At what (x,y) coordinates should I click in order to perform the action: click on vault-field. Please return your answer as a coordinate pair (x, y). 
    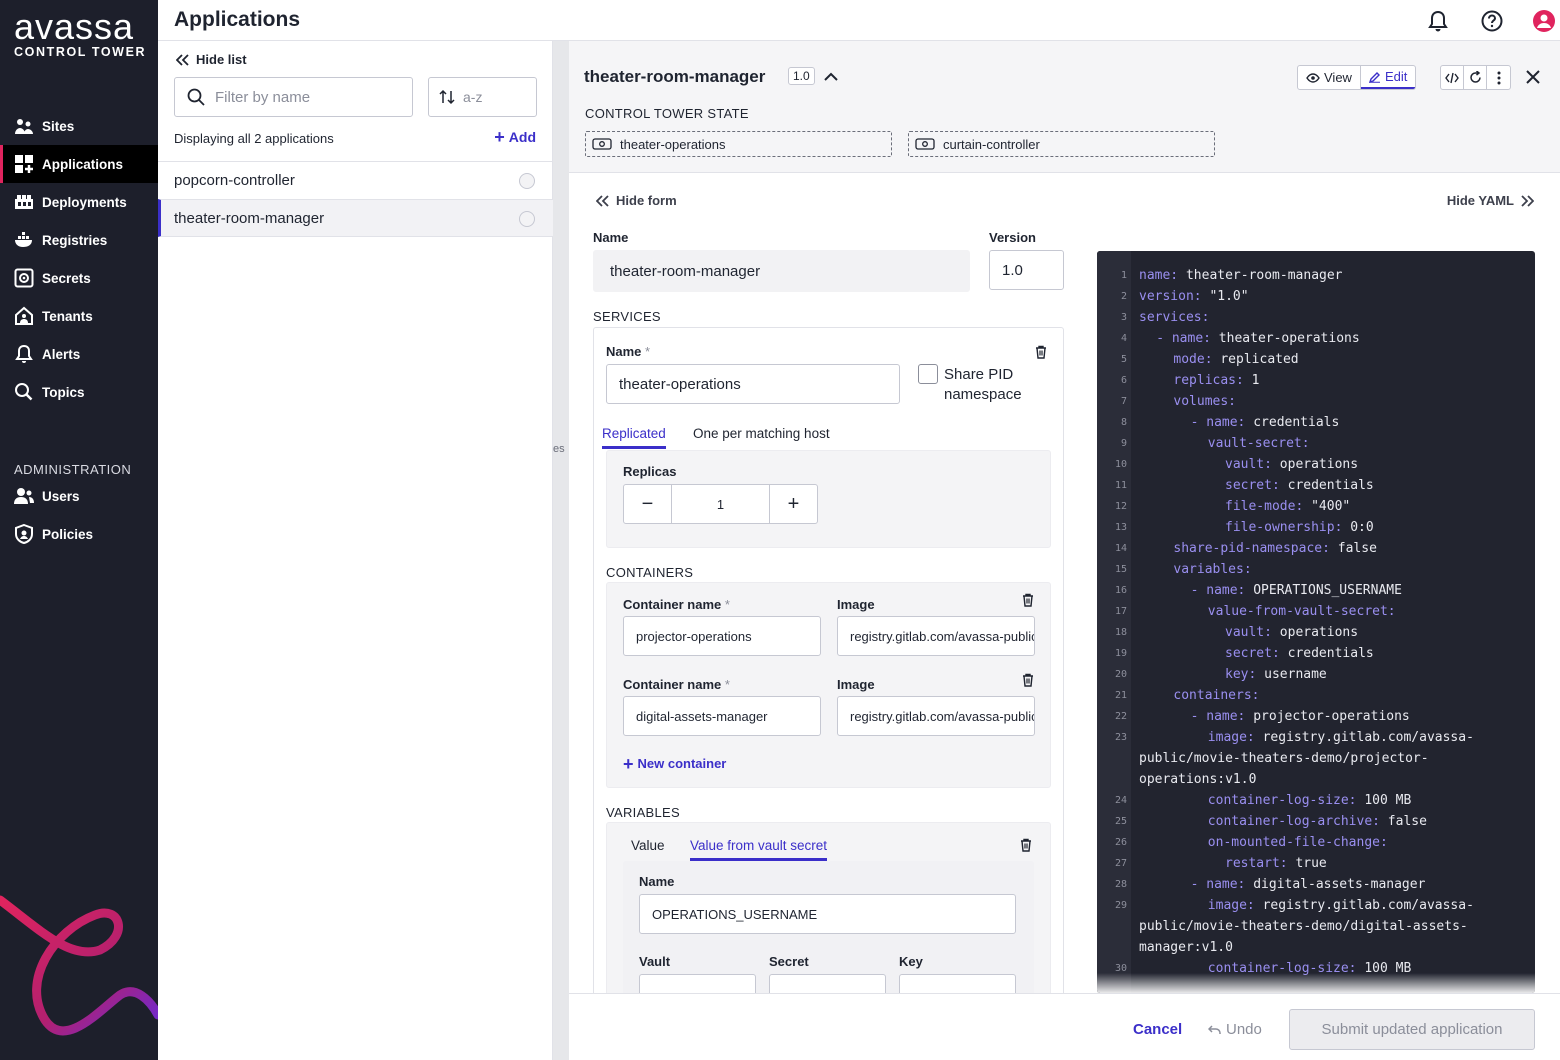
    Looking at the image, I should click on (697, 983).